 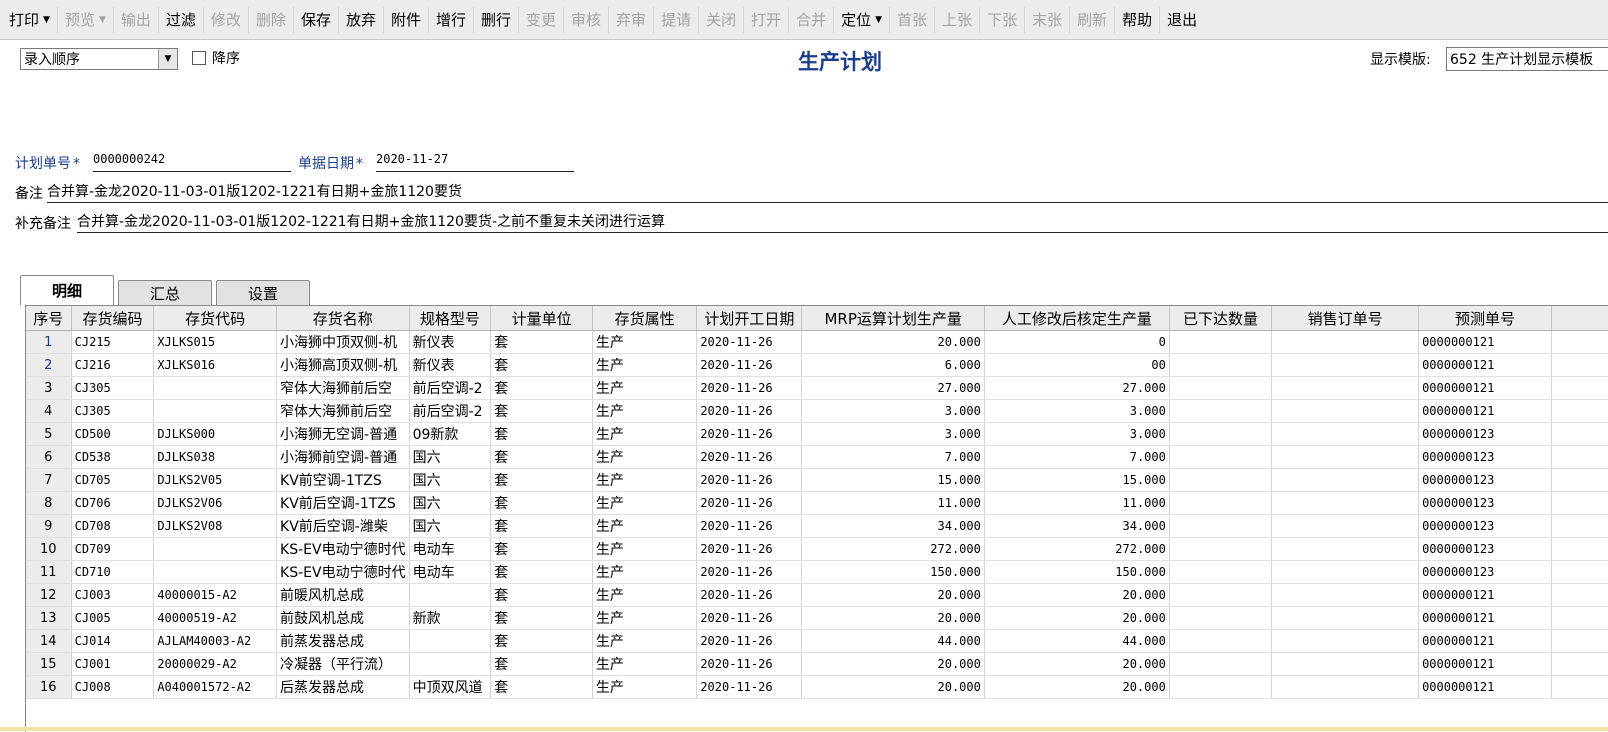 What do you see at coordinates (893, 388) in the screenshot?
I see `cell-mrp-qty: 27.000` at bounding box center [893, 388].